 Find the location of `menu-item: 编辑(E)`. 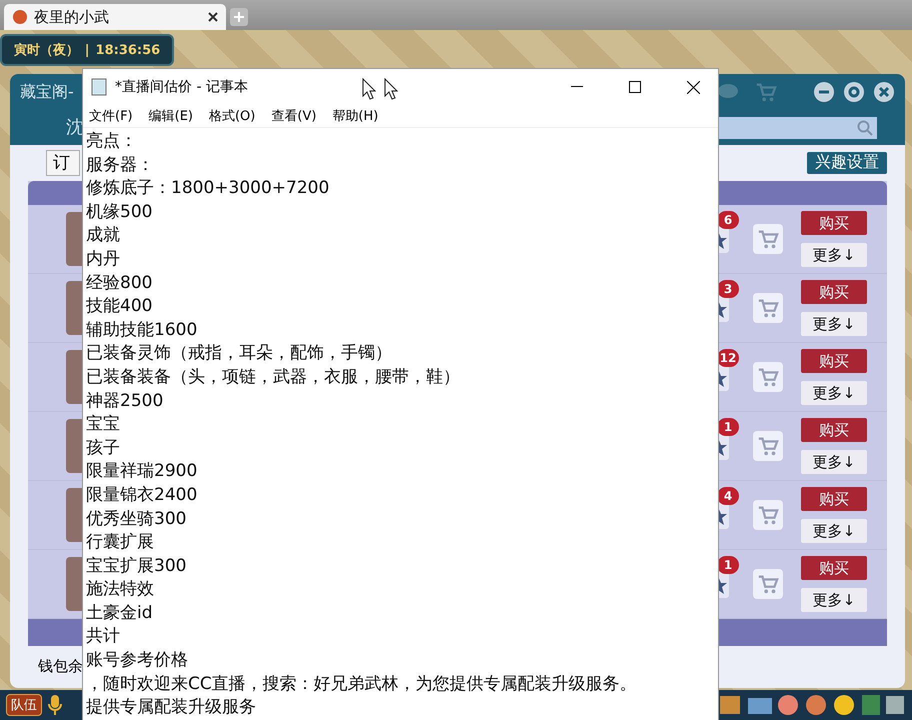

menu-item: 编辑(E) is located at coordinates (170, 116).